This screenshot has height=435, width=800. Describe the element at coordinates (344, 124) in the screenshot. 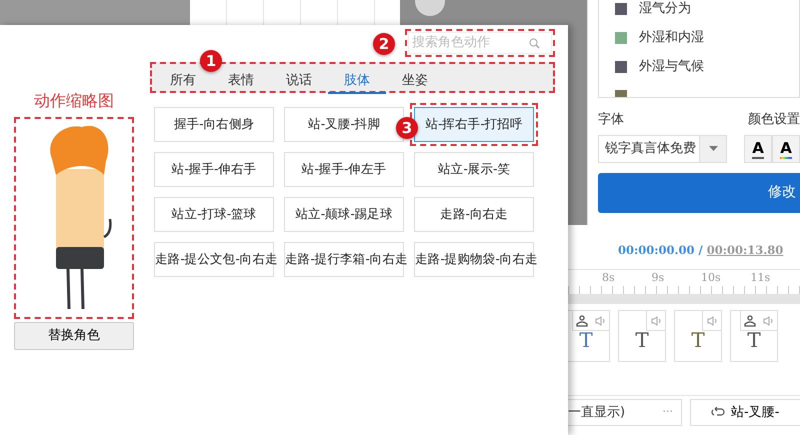

I see `action-button: 站-叉腰-抖脚` at that location.